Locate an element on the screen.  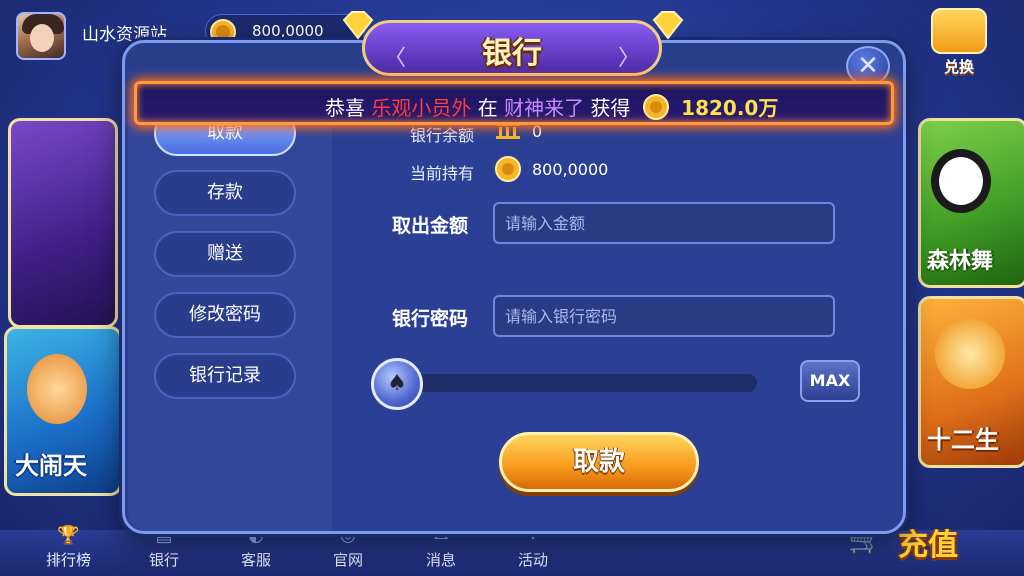
avatar is located at coordinates (41, 36).